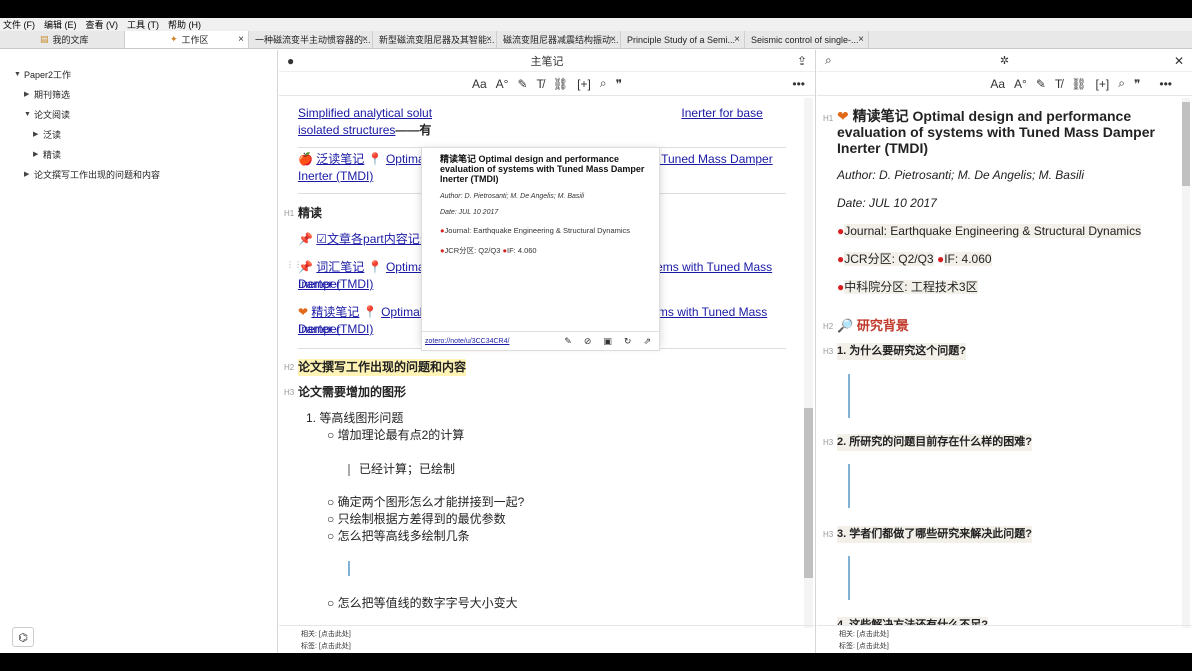 The height and width of the screenshot is (671, 1192). What do you see at coordinates (808, 493) in the screenshot?
I see `note-scrollbar-thumb` at bounding box center [808, 493].